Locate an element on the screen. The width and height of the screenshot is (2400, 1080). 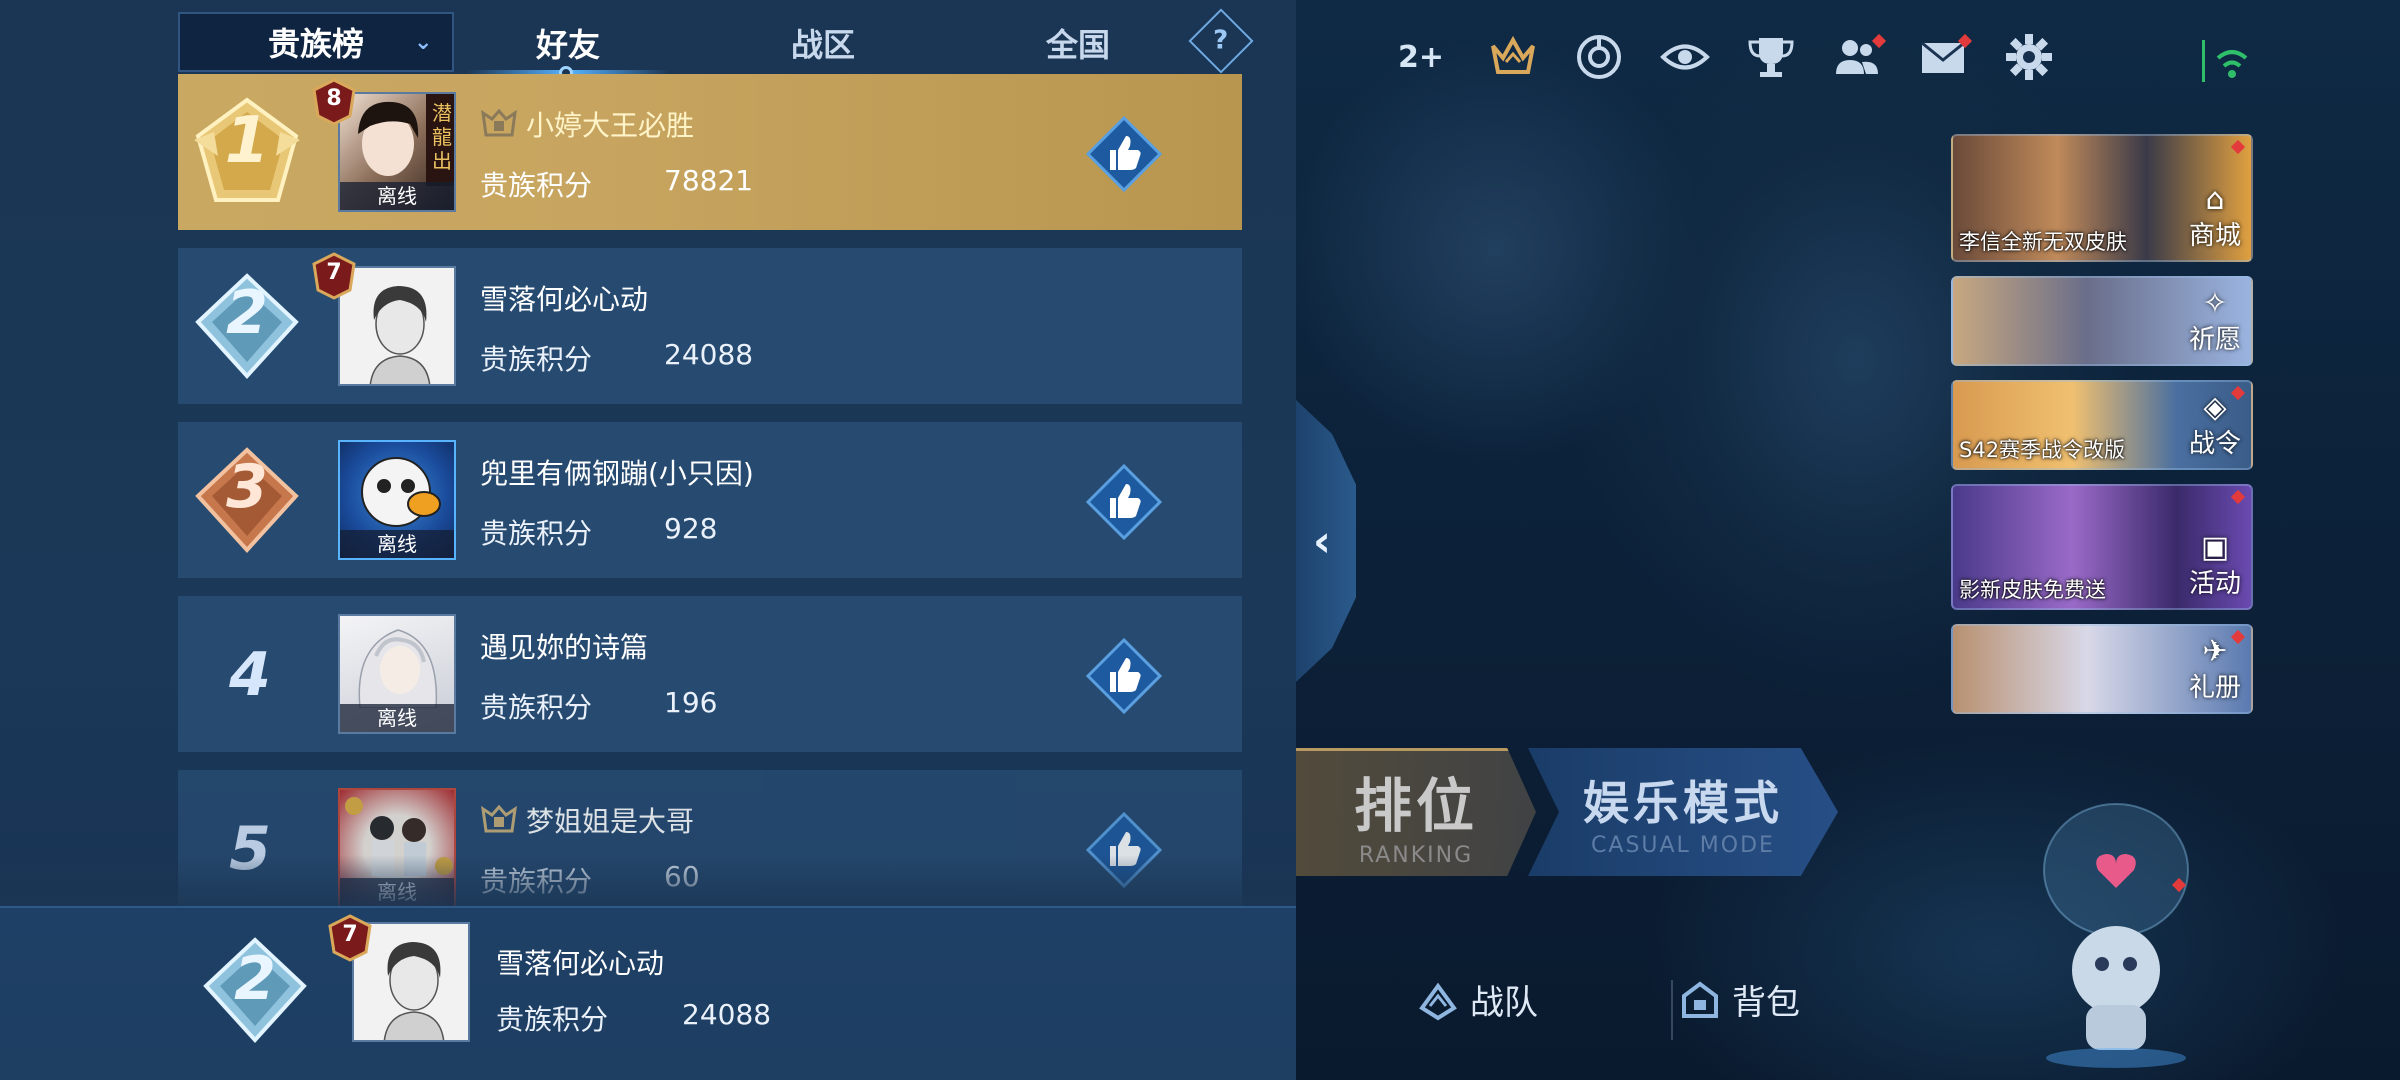
my-level-badge: 7 is located at coordinates (350, 938).